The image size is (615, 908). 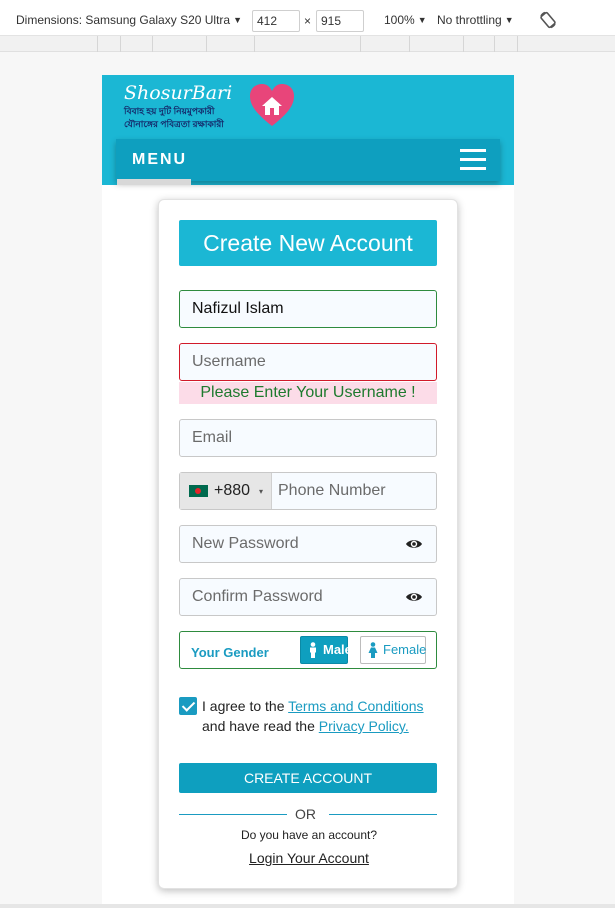 I want to click on media-query-ruler, so click(x=307, y=44).